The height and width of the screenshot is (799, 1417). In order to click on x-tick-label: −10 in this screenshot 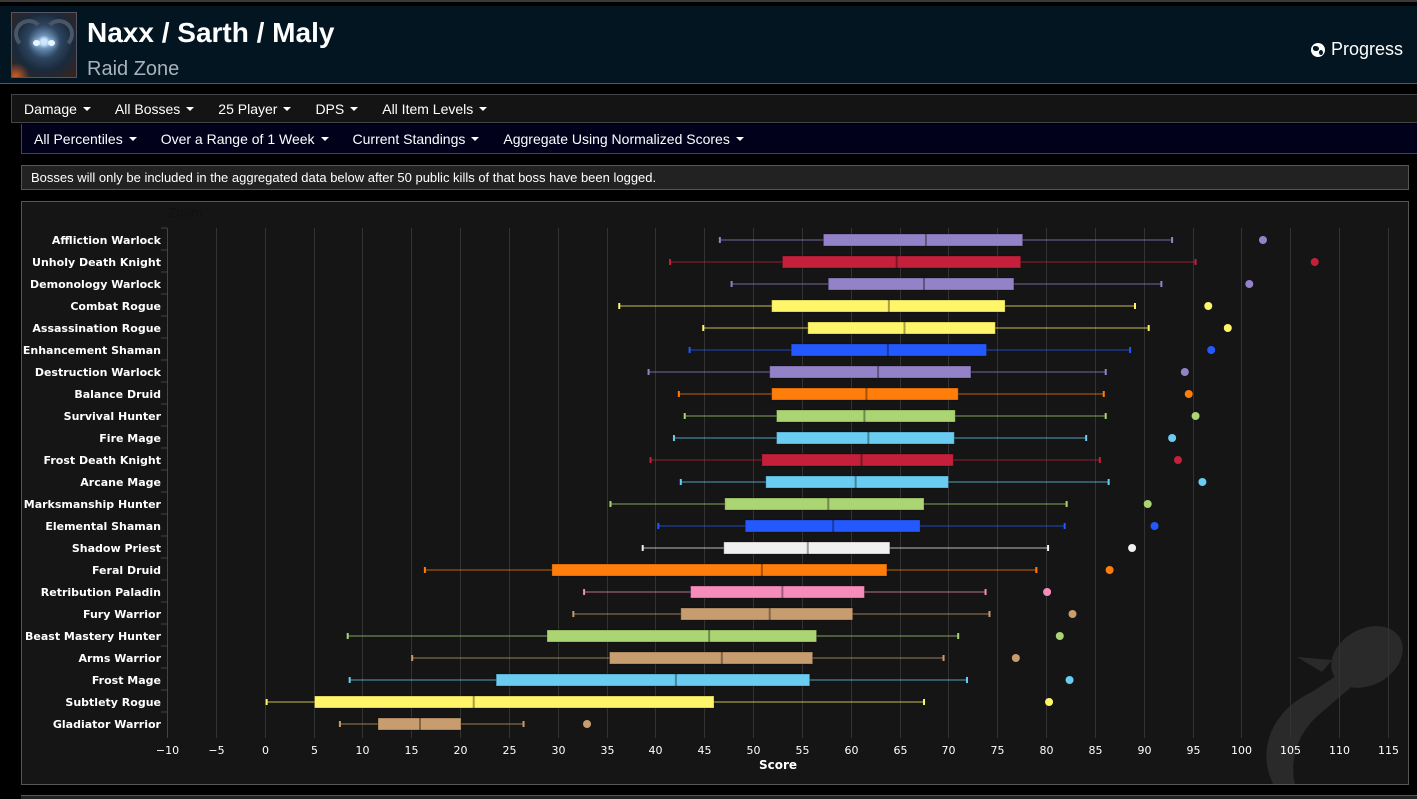, I will do `click(167, 750)`.